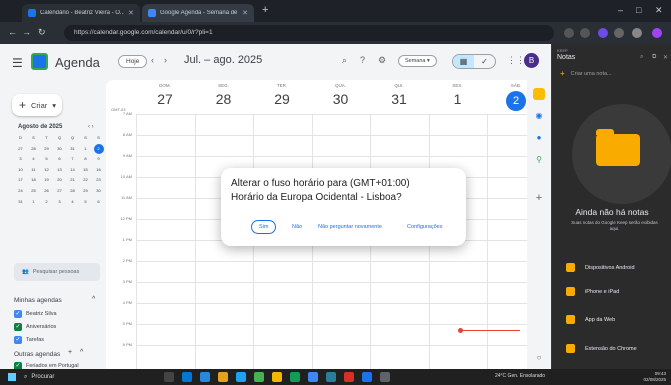  Describe the element at coordinates (516, 101) in the screenshot. I see `today-day-number: 2` at that location.